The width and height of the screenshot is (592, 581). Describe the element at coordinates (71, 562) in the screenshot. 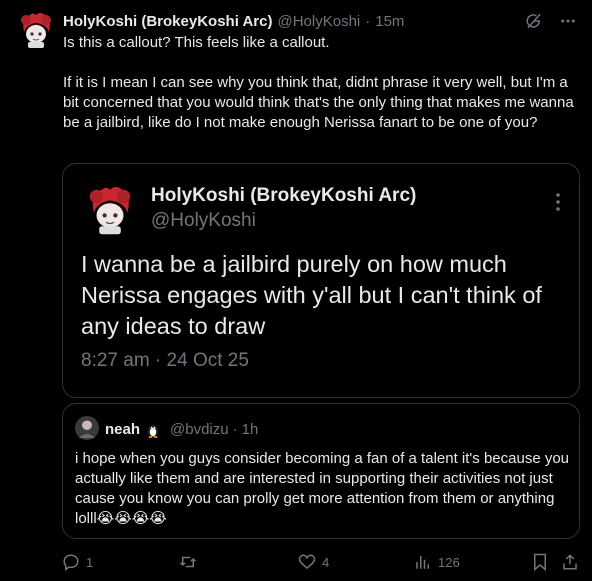

I see `reply-icon` at that location.